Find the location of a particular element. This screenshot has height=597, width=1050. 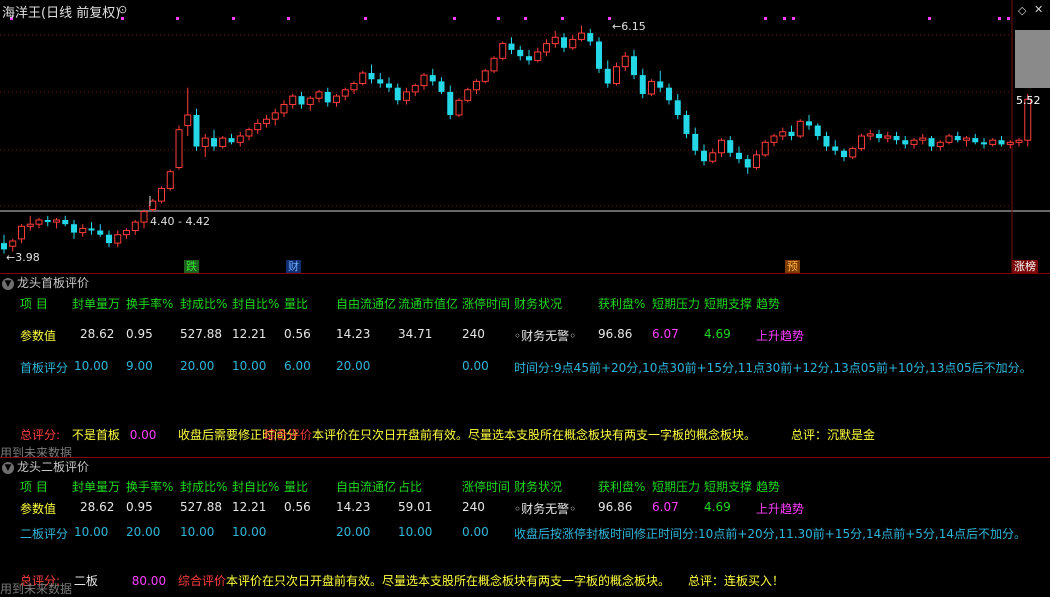

panel1-title-bar: ▼ 龙头首板评价 is located at coordinates (44, 283).